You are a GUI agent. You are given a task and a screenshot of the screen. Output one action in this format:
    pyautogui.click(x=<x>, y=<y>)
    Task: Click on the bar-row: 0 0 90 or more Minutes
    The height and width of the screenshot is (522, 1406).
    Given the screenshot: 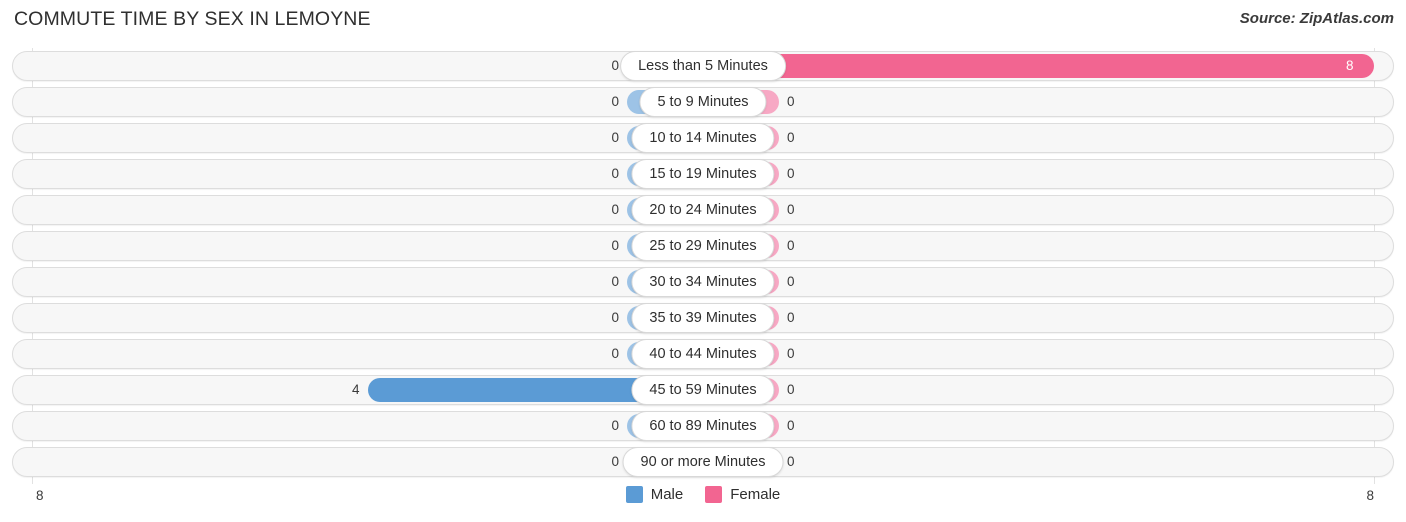 What is the action you would take?
    pyautogui.click(x=703, y=462)
    